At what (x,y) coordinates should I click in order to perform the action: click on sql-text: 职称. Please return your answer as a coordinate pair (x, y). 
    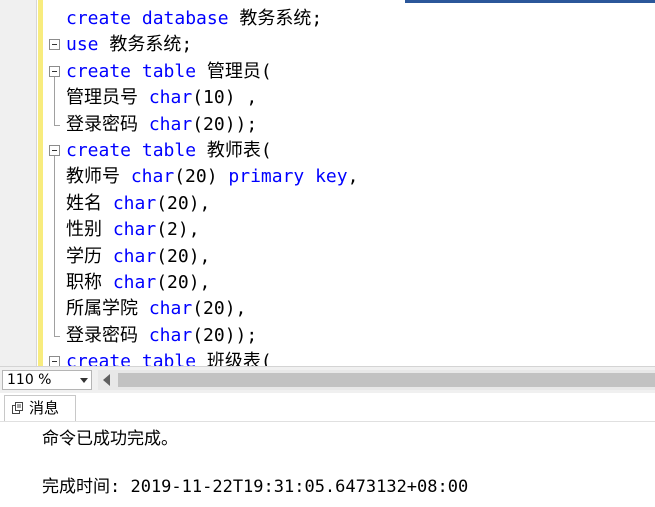
    Looking at the image, I should click on (89, 282).